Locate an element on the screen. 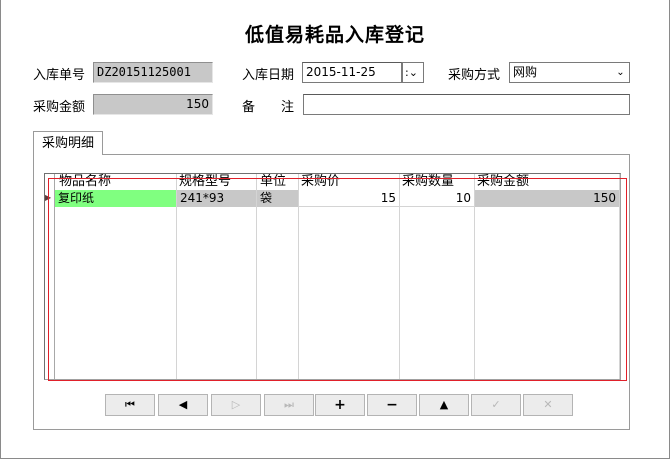 The width and height of the screenshot is (670, 460). order-no-field: DZ20151125001 is located at coordinates (153, 72).